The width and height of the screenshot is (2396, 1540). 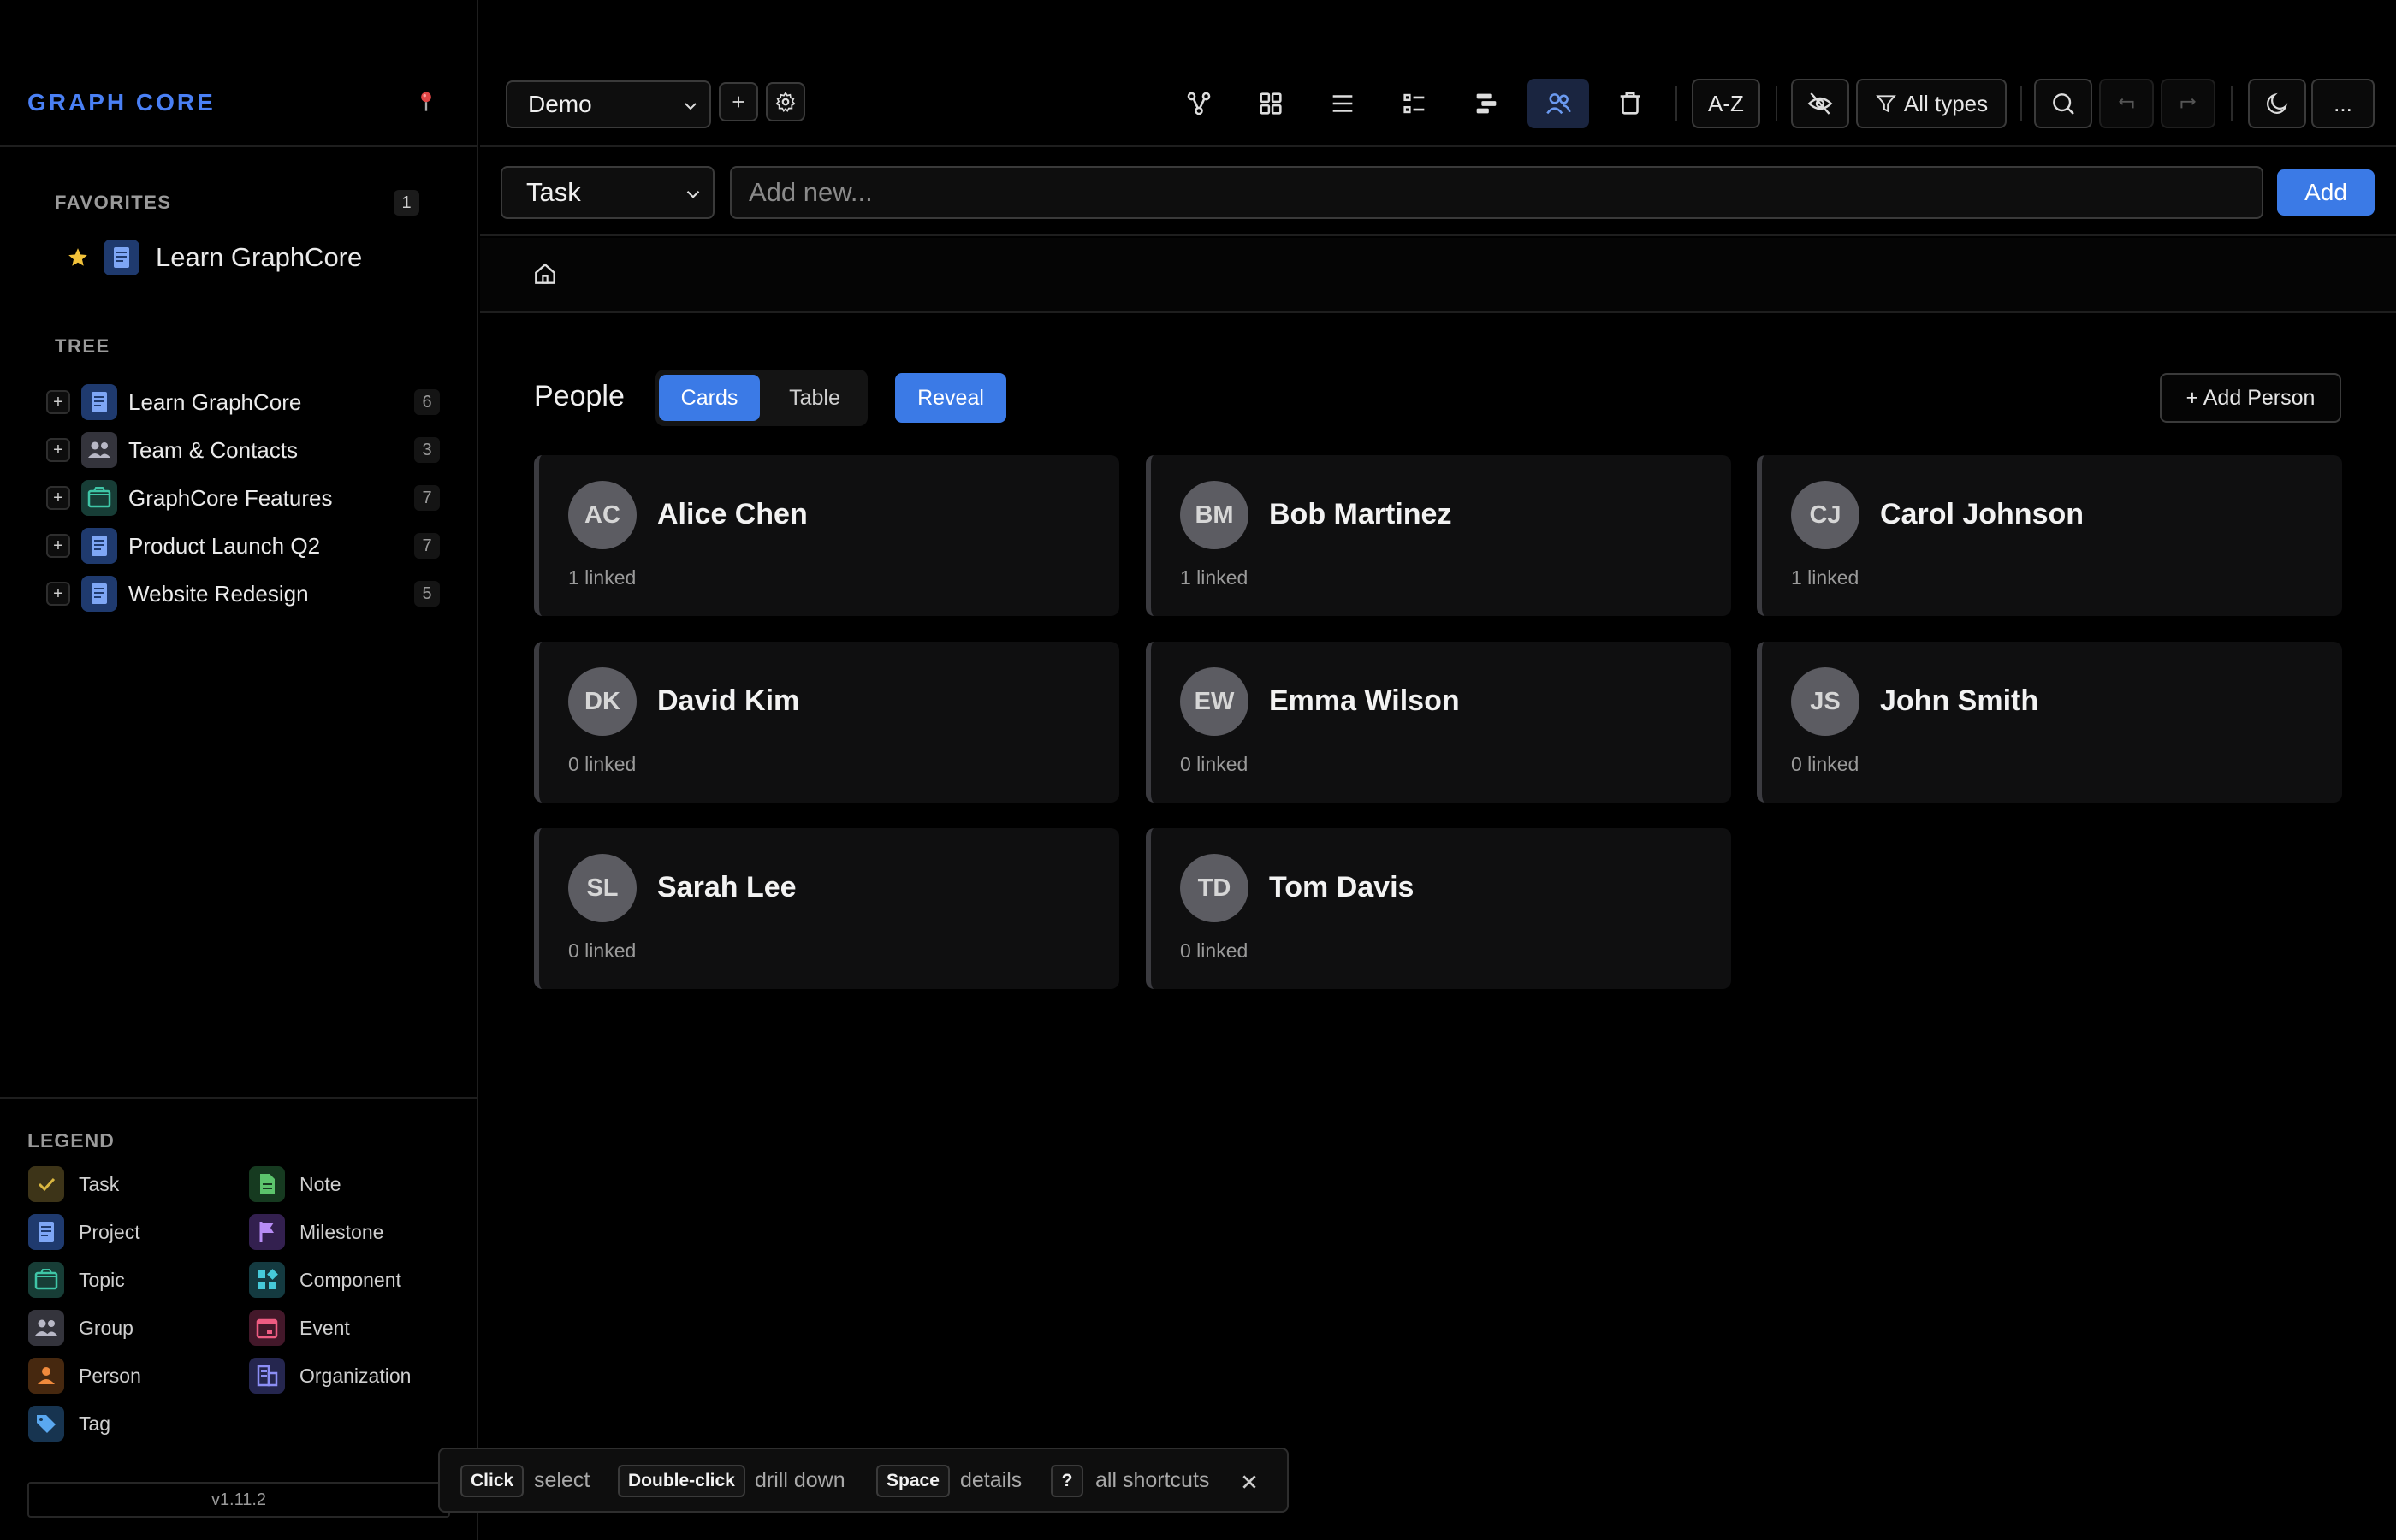 I want to click on tree-title: TREE, so click(x=82, y=346).